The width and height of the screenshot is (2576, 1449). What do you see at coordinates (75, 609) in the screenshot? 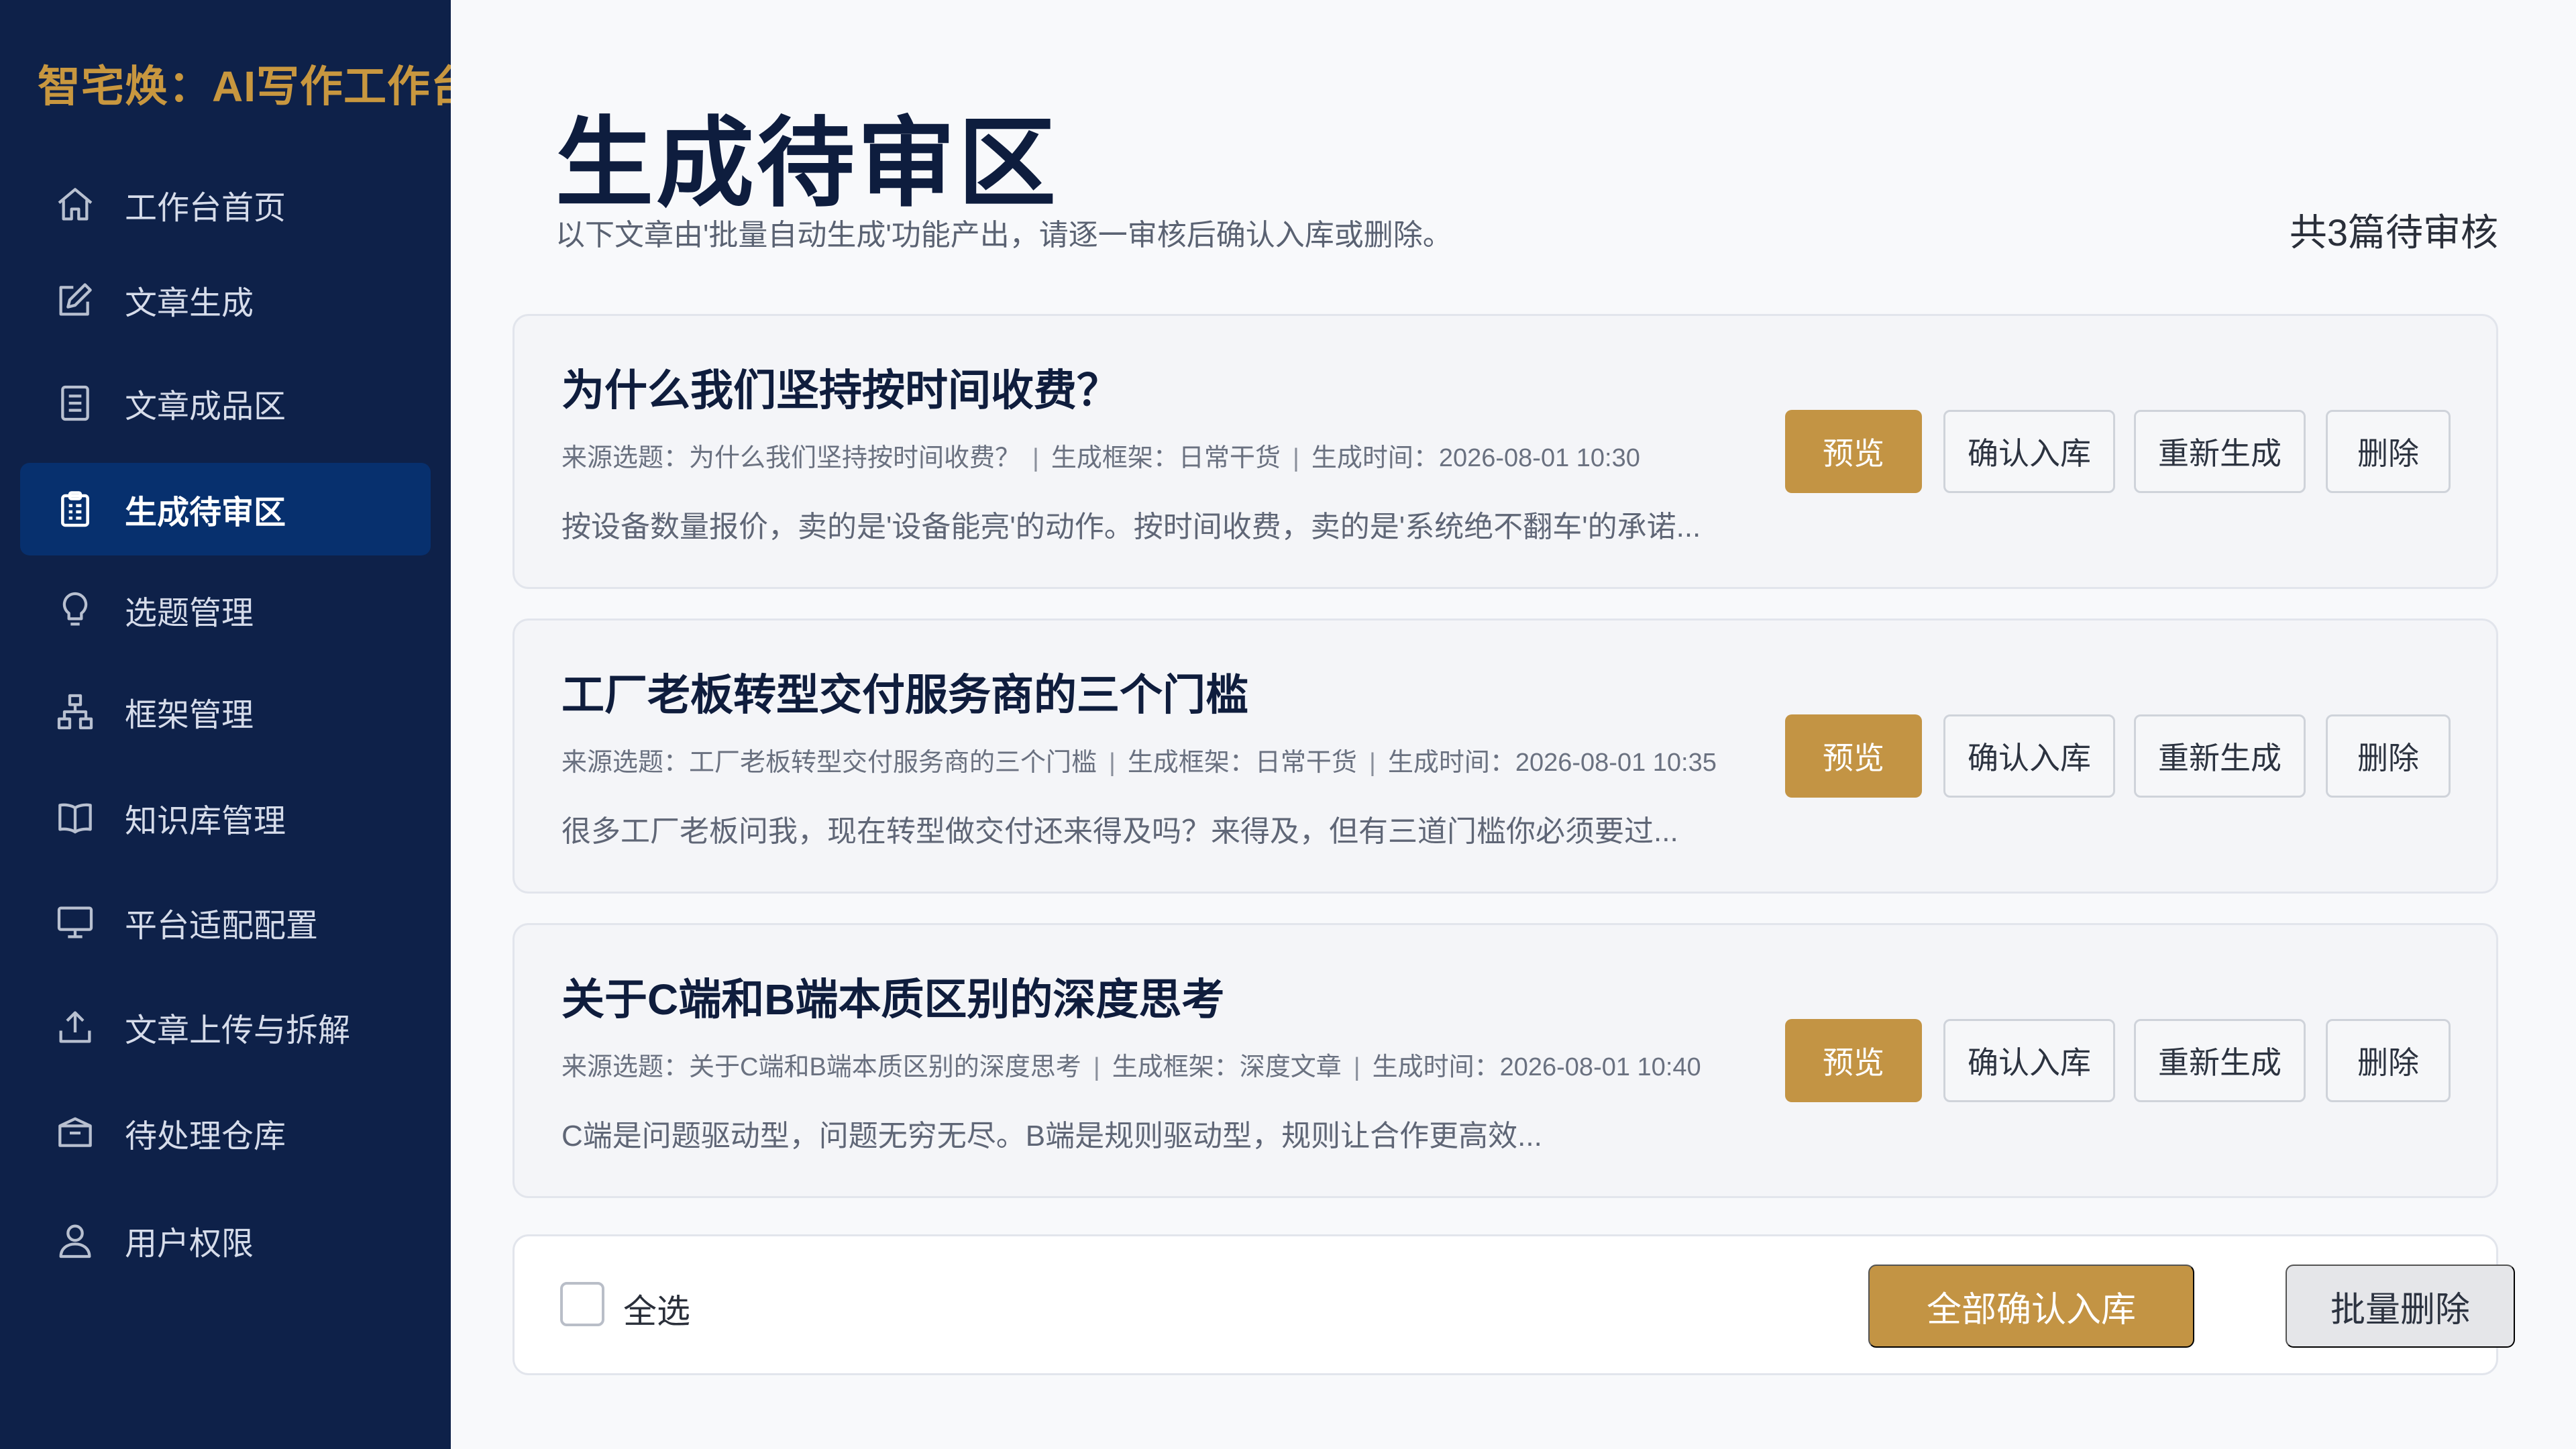
I see `lightbulb-icon` at bounding box center [75, 609].